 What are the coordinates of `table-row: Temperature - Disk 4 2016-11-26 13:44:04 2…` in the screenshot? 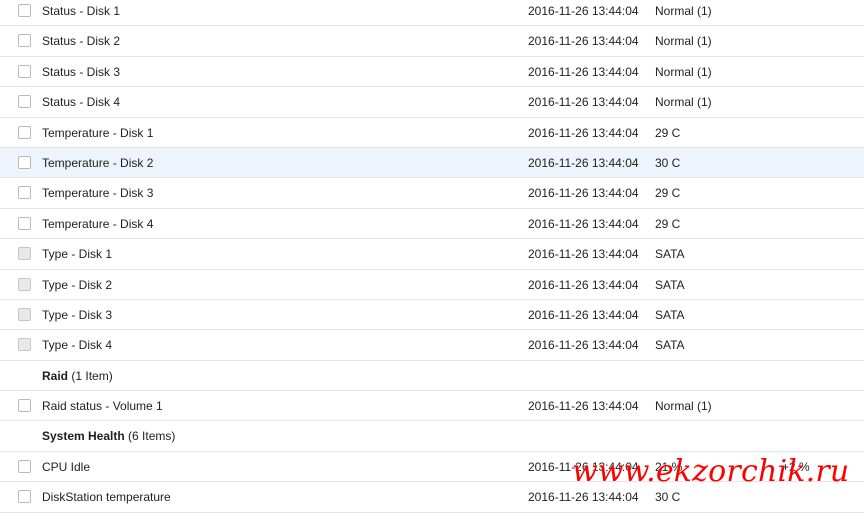 It's located at (432, 224).